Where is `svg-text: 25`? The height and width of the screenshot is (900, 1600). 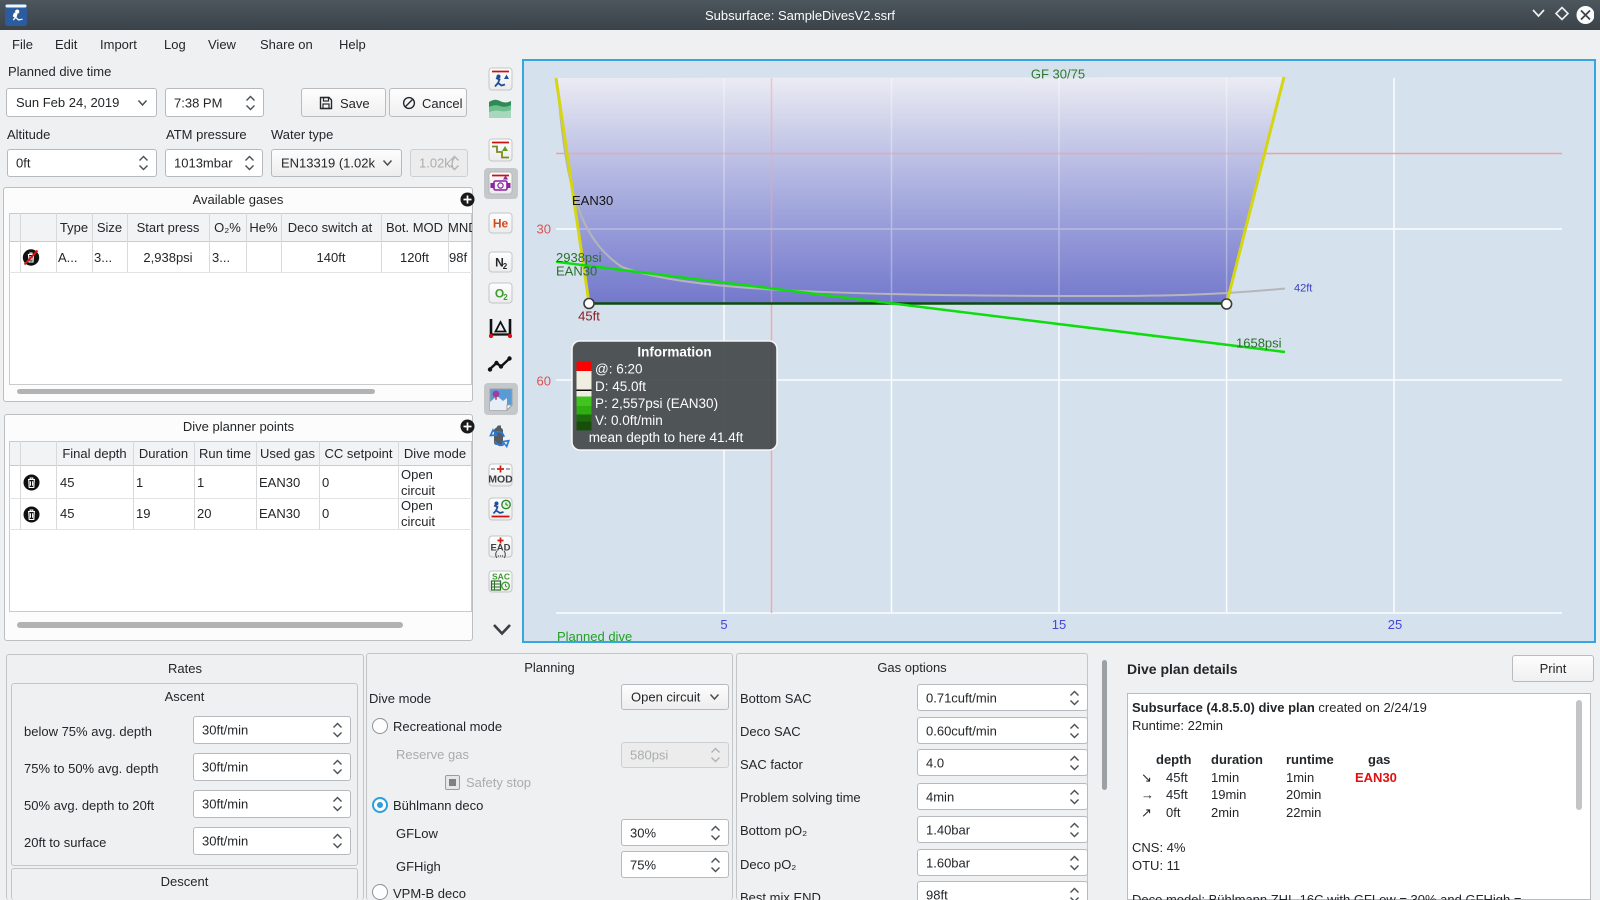 svg-text: 25 is located at coordinates (1395, 624).